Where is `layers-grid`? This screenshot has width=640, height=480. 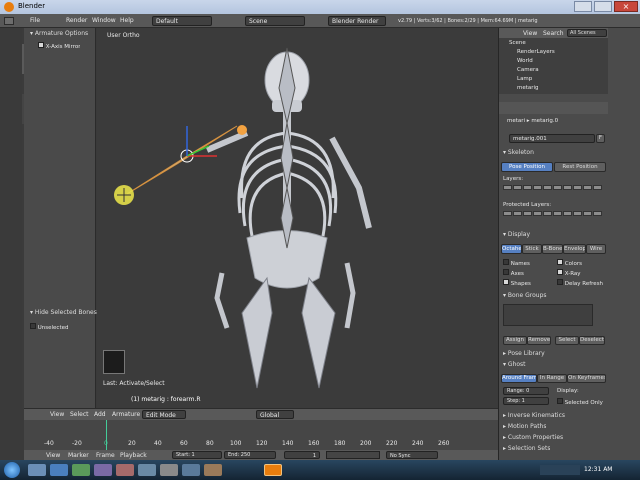 layers-grid is located at coordinates (552, 187).